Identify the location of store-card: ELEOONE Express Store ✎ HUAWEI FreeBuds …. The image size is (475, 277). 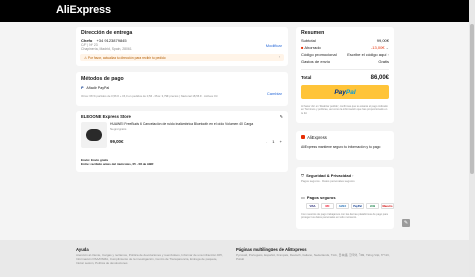
(182, 141).